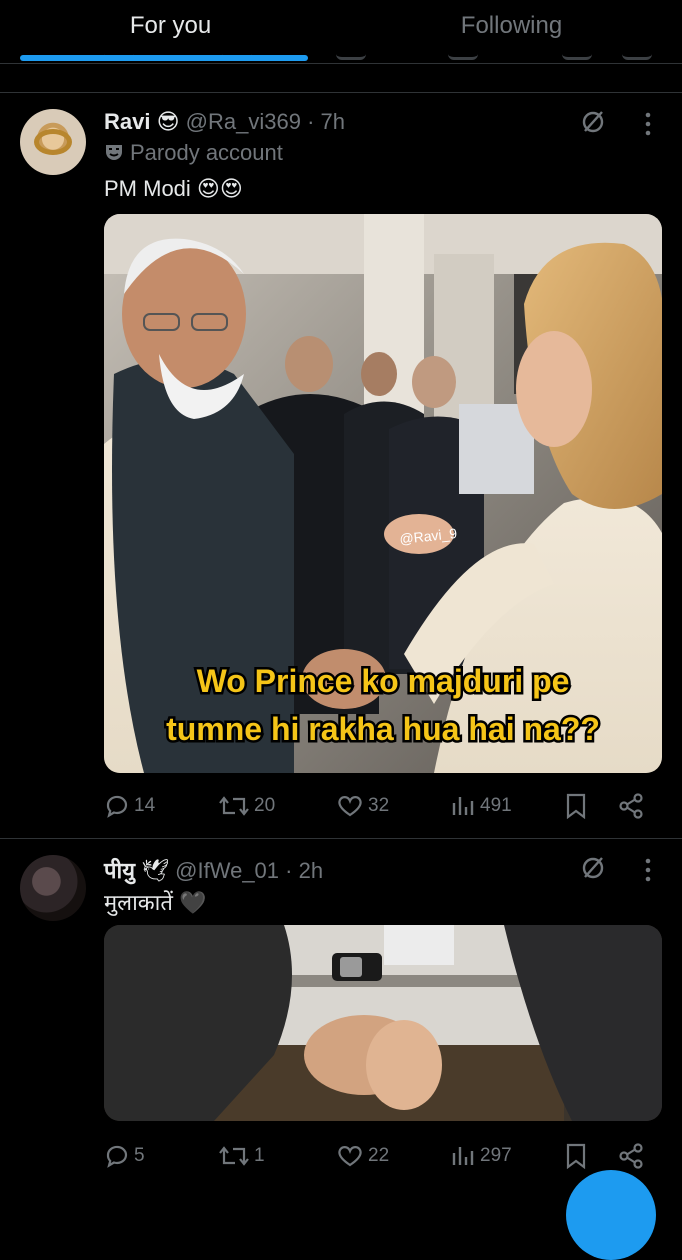  Describe the element at coordinates (114, 152) in the screenshot. I see `theater-mask-icon` at that location.